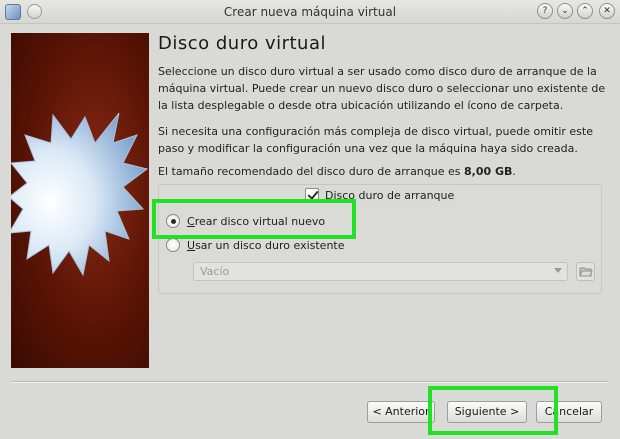 The width and height of the screenshot is (620, 439). Describe the element at coordinates (80, 194) in the screenshot. I see `starburst-disk-graphic` at that location.